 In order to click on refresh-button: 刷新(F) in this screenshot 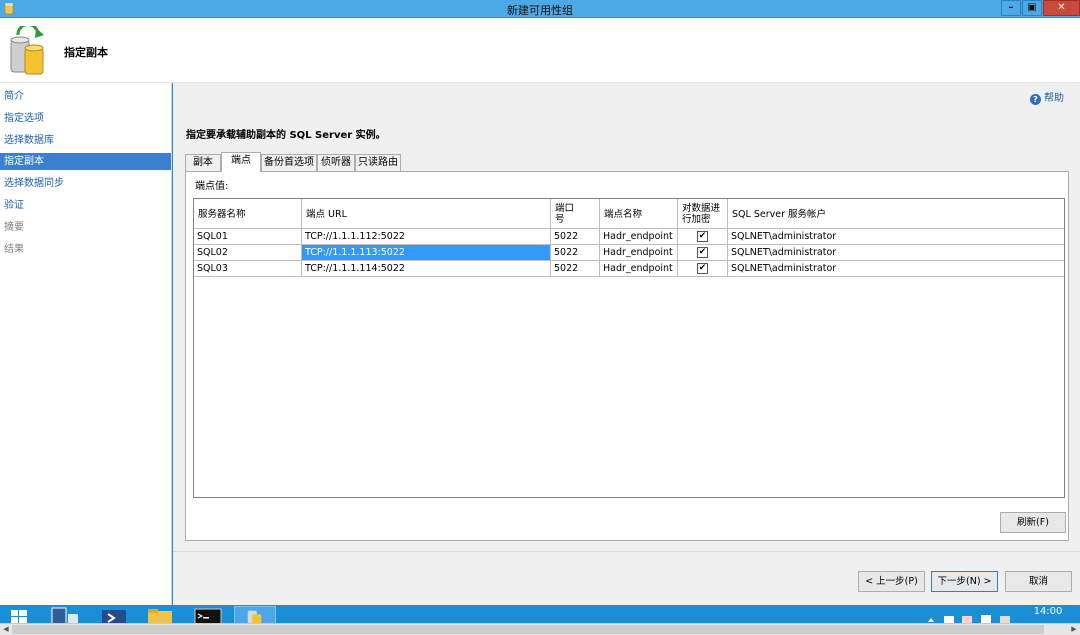, I will do `click(1033, 522)`.